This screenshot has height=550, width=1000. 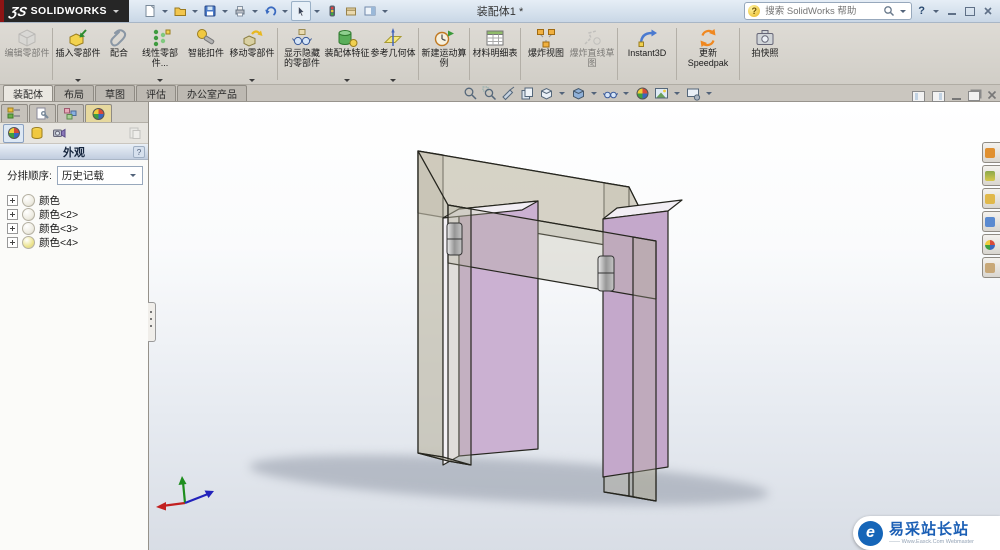 I want to click on sort-order-select: 历史记载, so click(x=99, y=175).